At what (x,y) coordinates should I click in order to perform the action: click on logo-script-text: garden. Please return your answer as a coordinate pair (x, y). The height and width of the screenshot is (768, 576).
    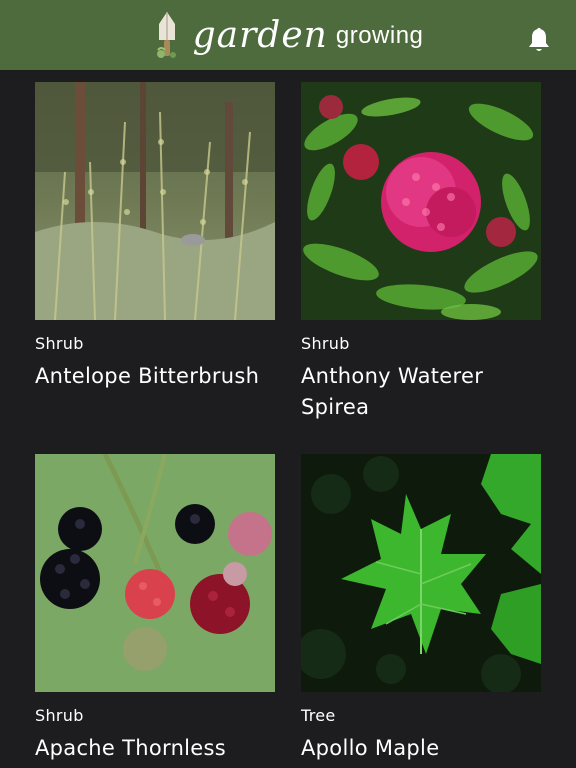
    Looking at the image, I should click on (260, 35).